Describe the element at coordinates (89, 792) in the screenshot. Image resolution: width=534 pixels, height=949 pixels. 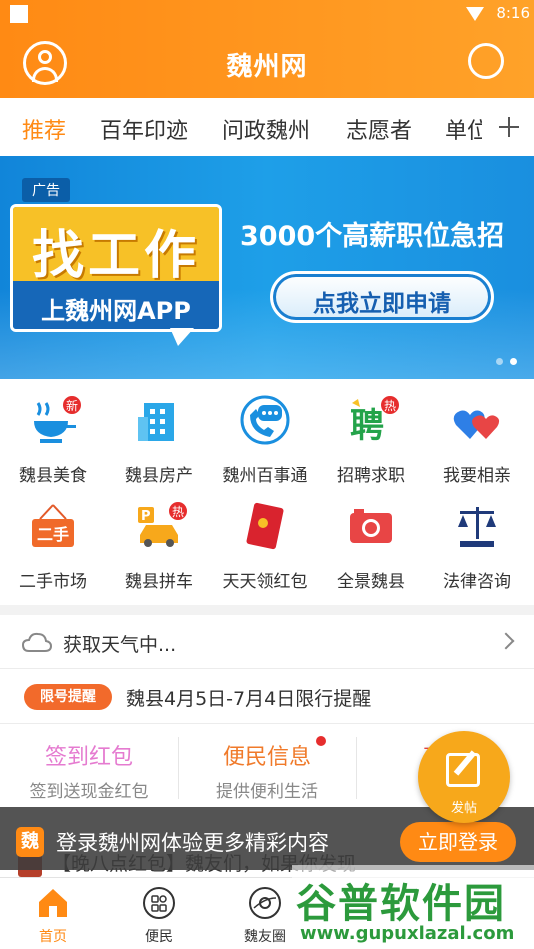
I see `feature-subtitle: 签到送现金红包` at that location.